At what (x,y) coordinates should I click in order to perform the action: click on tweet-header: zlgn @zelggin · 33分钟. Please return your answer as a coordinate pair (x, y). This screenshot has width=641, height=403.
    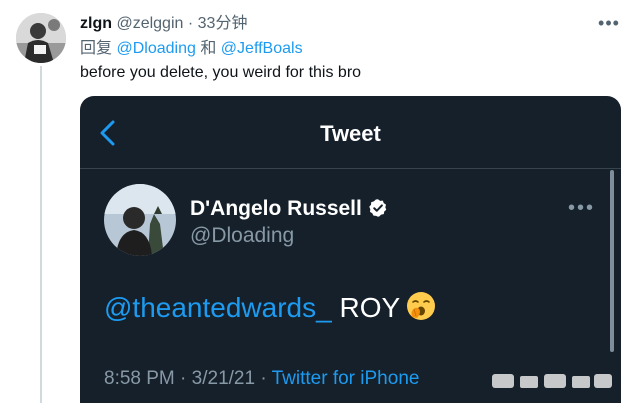
    Looking at the image, I should click on (163, 24).